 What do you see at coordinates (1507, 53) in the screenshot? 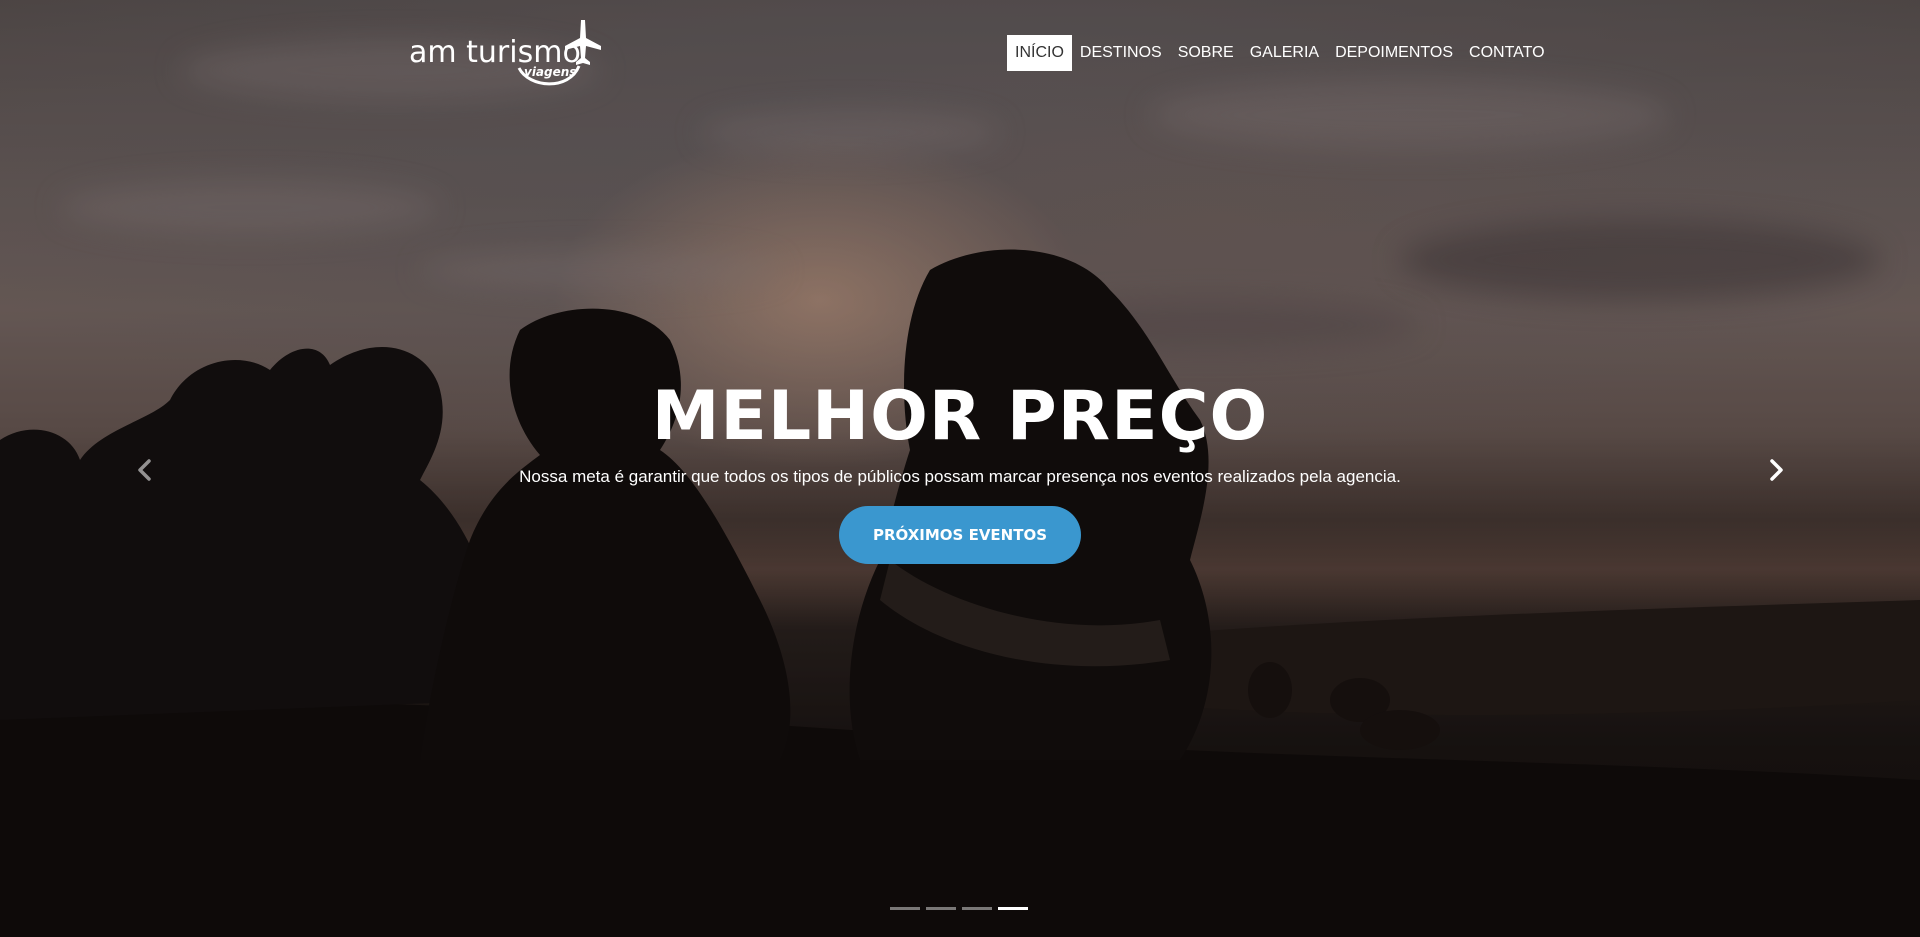
I see `nav-item-contato: CONTATO` at bounding box center [1507, 53].